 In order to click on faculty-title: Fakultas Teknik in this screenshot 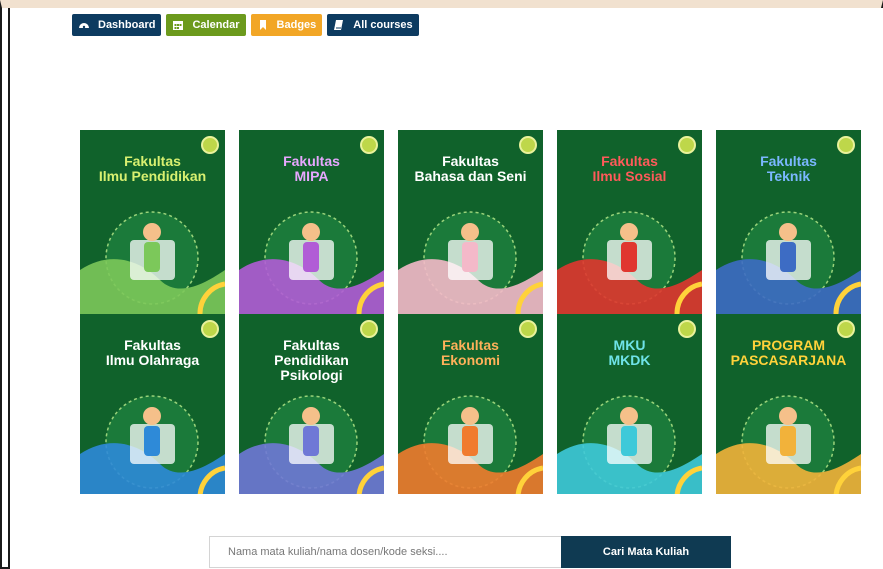, I will do `click(788, 169)`.